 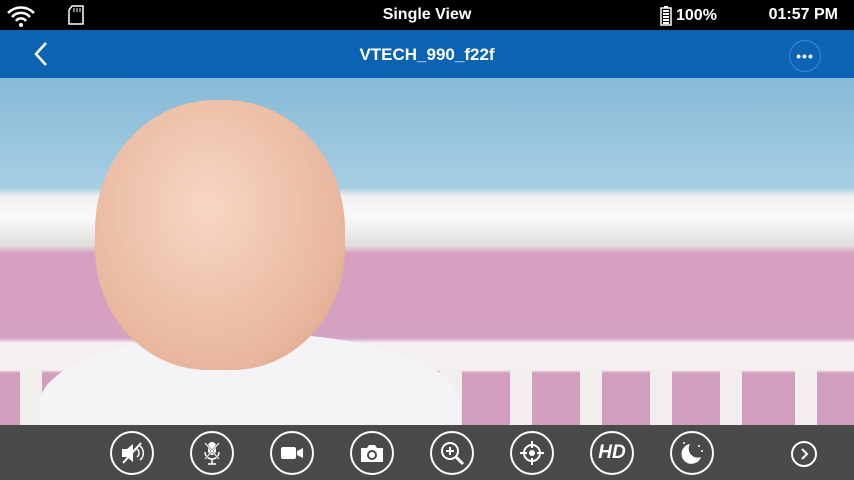 I want to click on clock: 01:57 PM, so click(x=803, y=14).